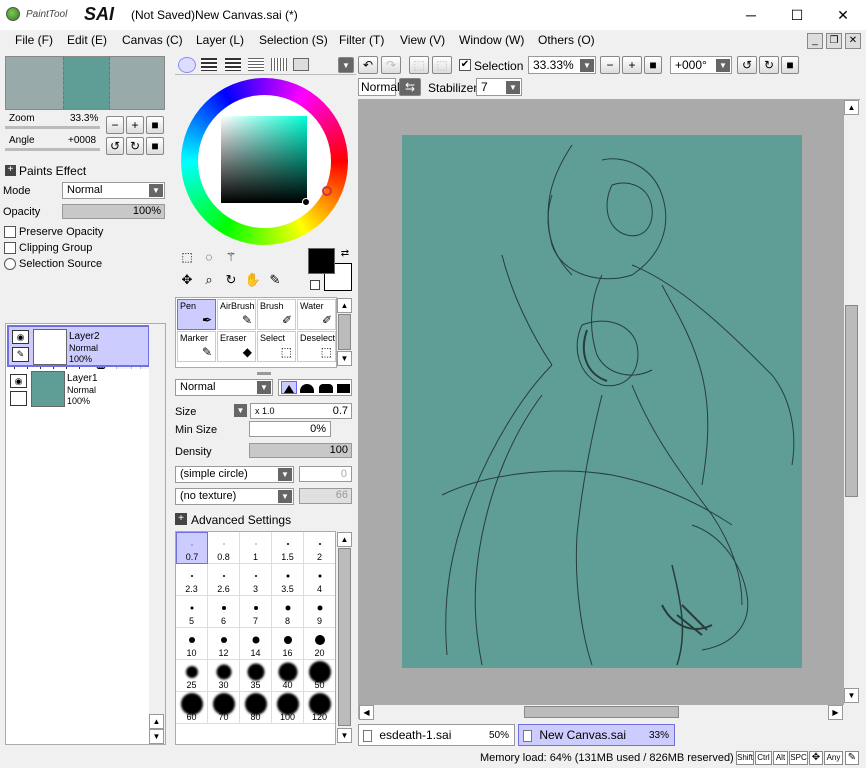 The width and height of the screenshot is (866, 768). Describe the element at coordinates (307, 388) in the screenshot. I see `edge-medium-icon` at that location.